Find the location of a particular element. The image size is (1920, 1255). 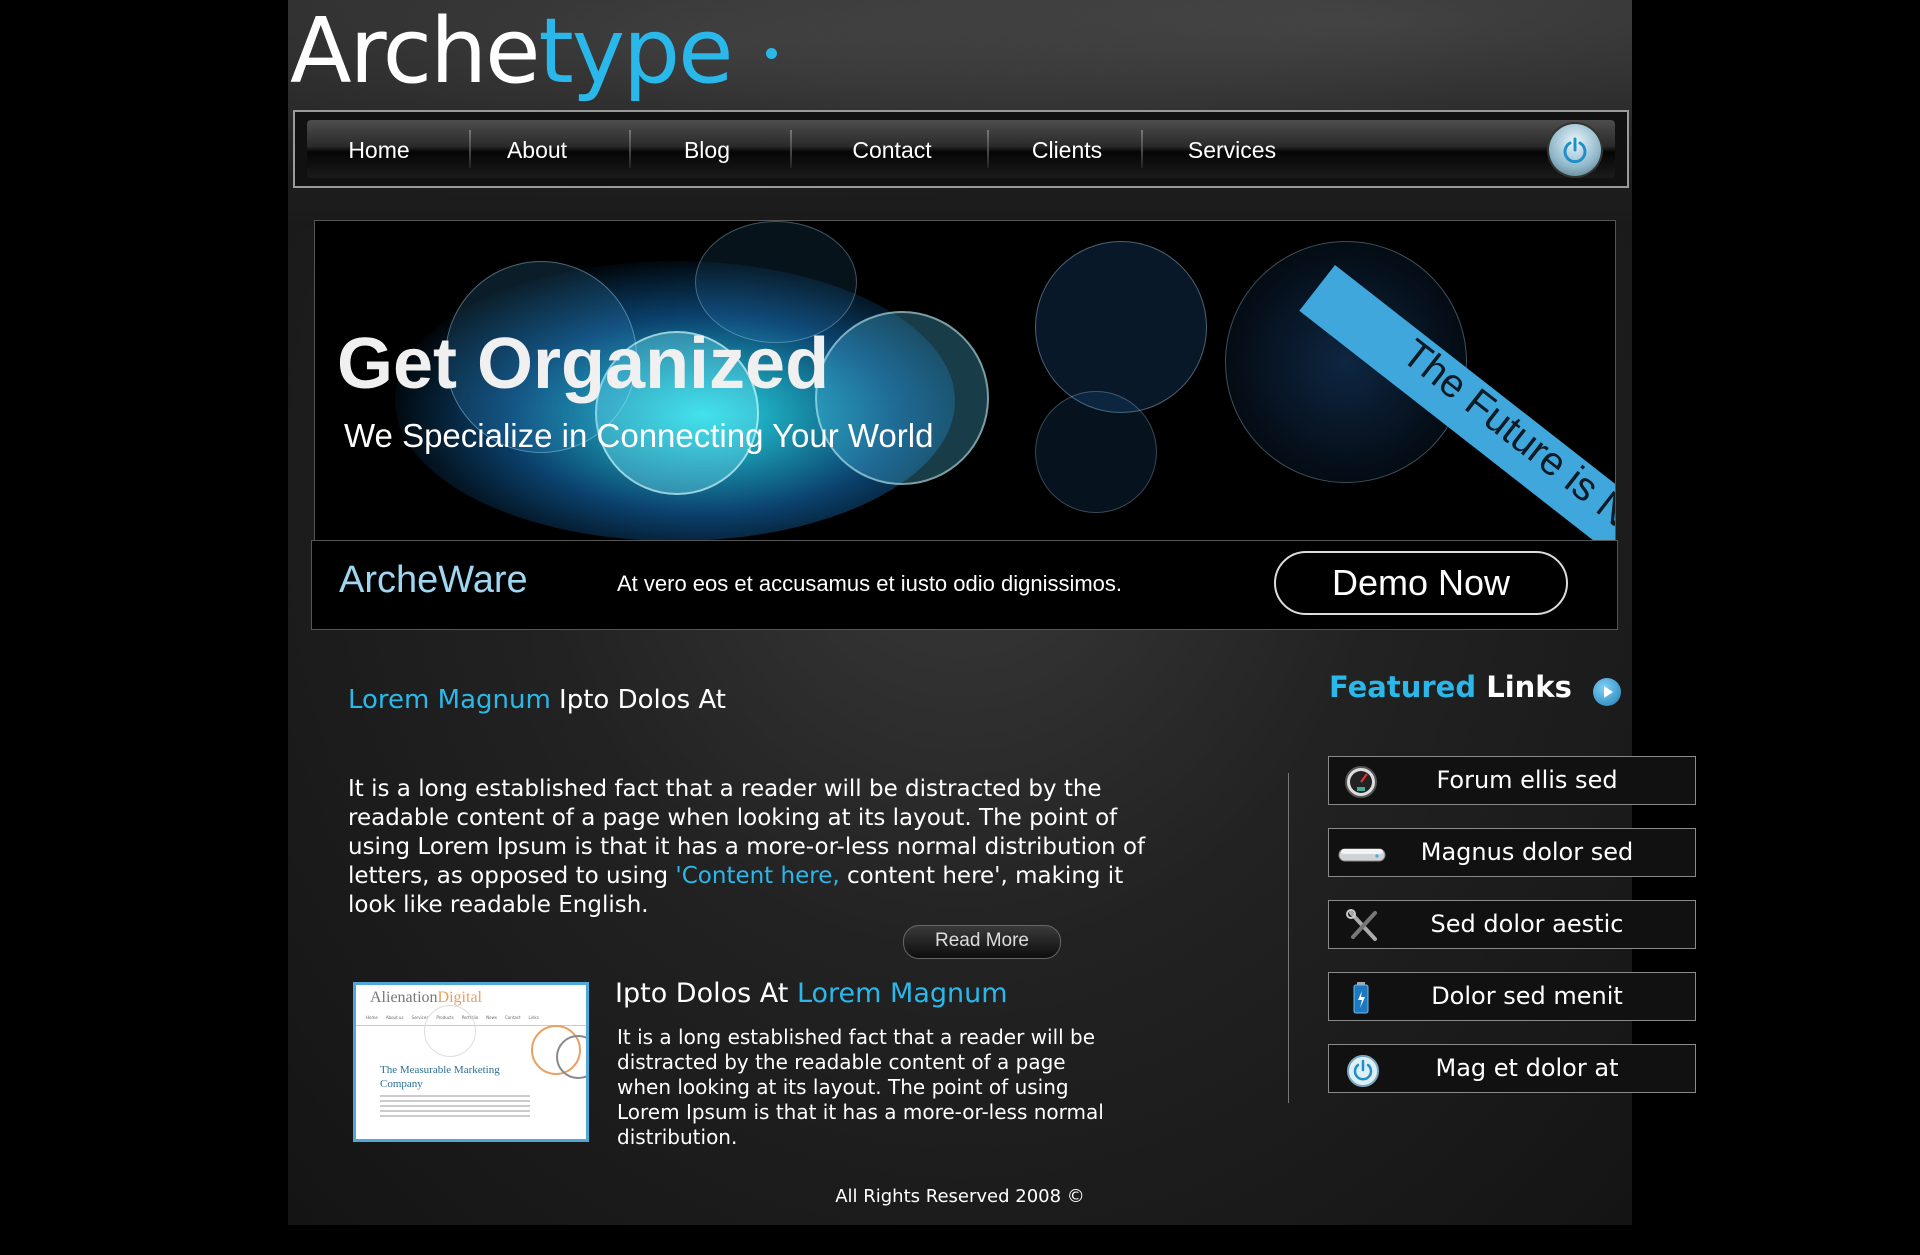

featured-link-sed-dolor: Sed dolor aestic is located at coordinates (1512, 924).